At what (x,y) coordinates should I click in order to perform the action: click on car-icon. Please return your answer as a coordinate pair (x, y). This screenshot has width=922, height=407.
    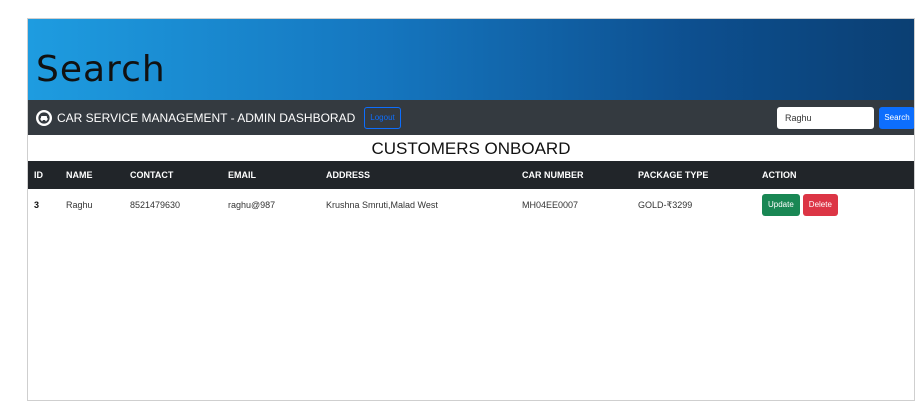
    Looking at the image, I should click on (44, 117).